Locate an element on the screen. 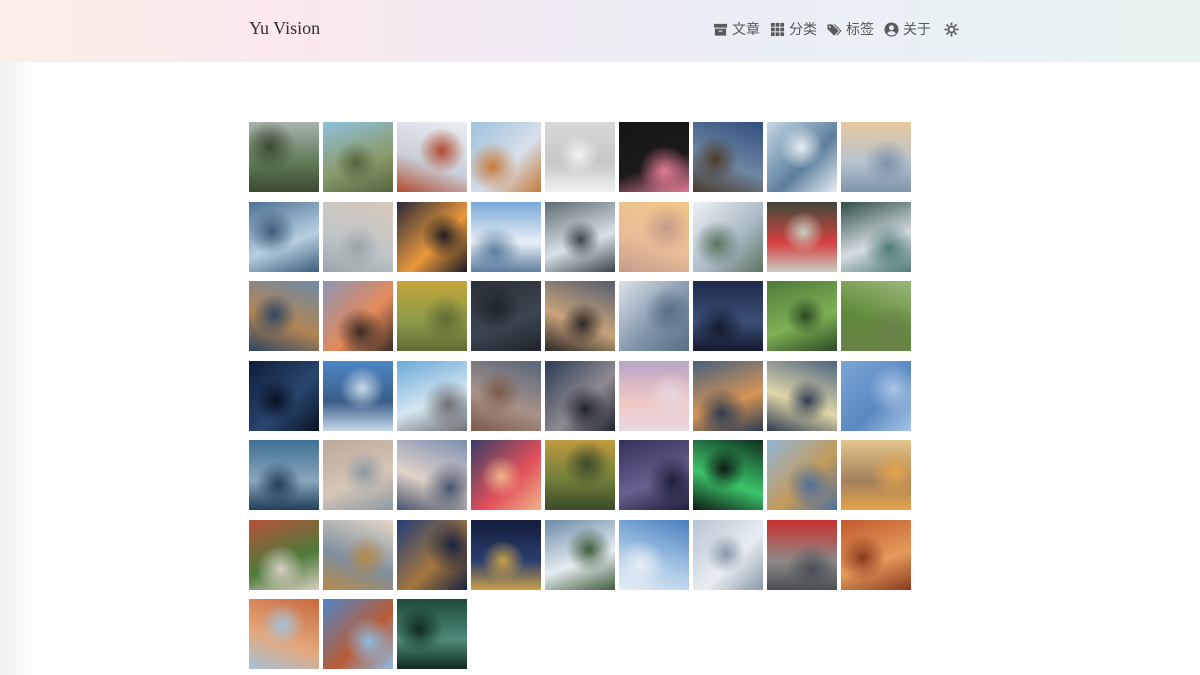 The height and width of the screenshot is (675, 1200). nav-item-tags: 标签 is located at coordinates (850, 29).